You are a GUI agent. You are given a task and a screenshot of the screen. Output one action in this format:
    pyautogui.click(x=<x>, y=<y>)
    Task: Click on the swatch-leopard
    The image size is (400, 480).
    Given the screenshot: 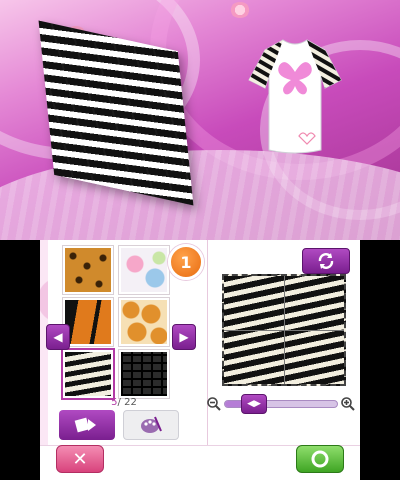 What is the action you would take?
    pyautogui.click(x=88, y=270)
    